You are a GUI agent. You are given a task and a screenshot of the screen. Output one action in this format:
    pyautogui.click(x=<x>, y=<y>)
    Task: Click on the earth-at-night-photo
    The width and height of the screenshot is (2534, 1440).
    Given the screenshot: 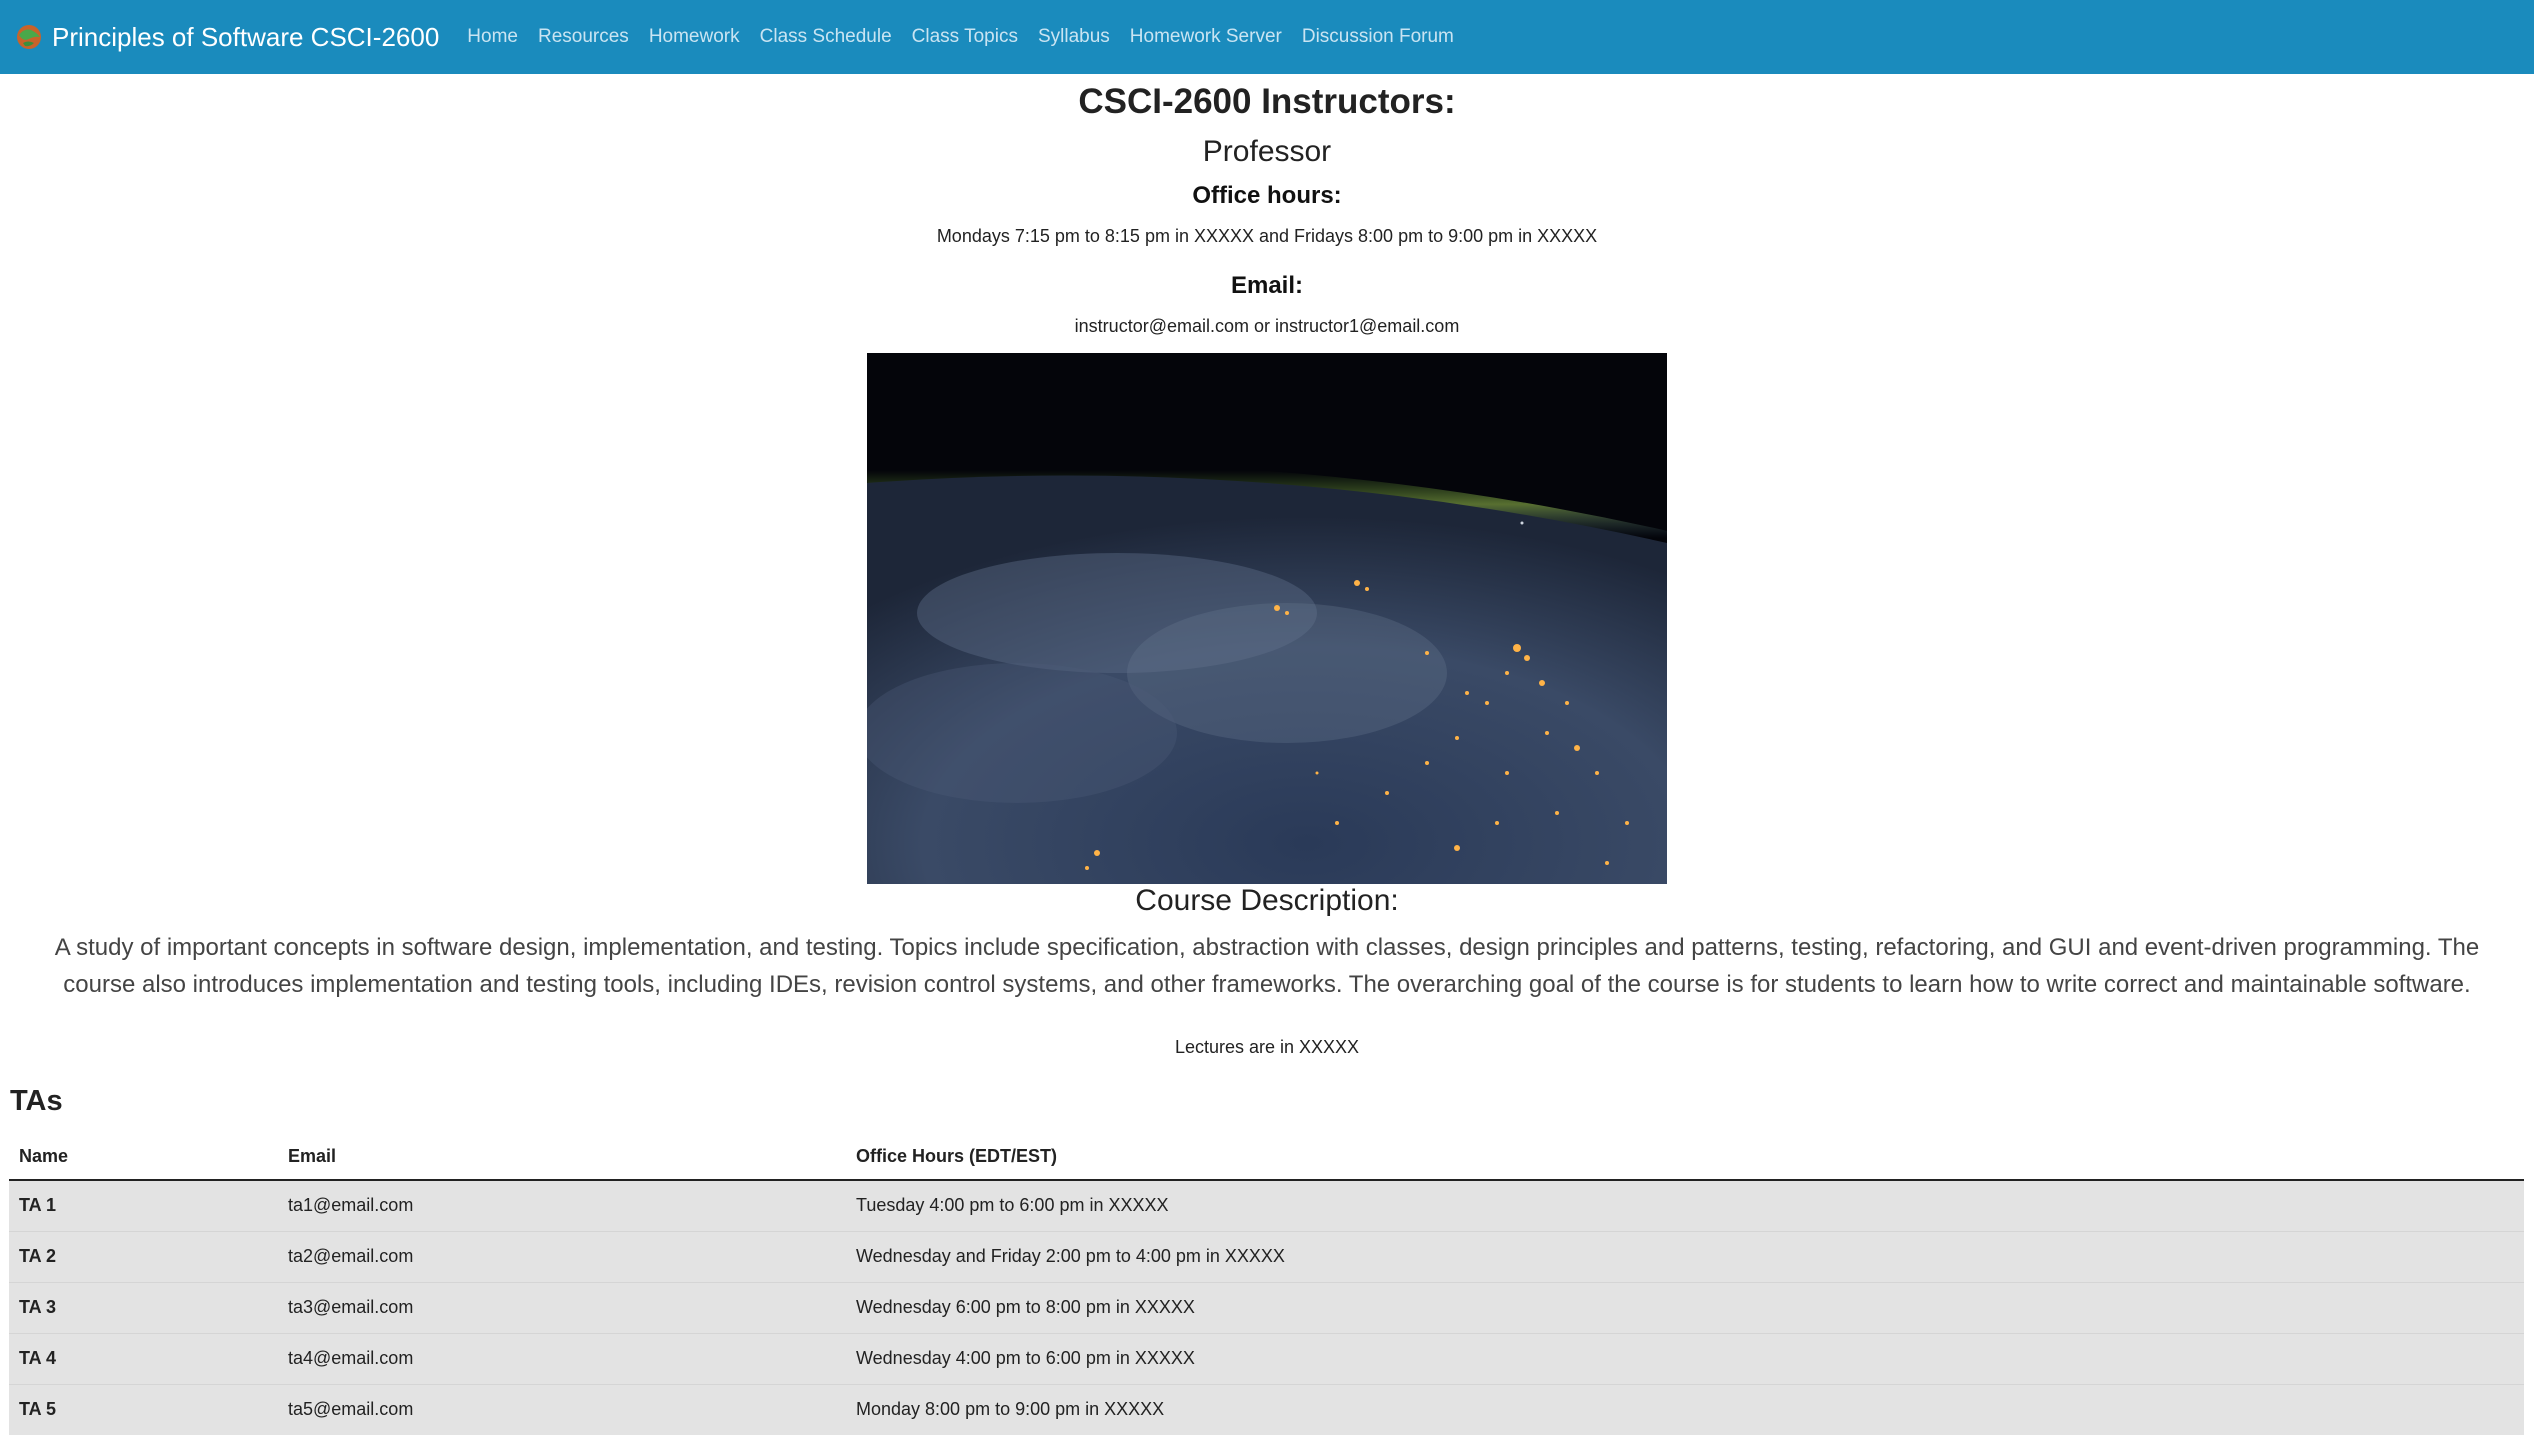 What is the action you would take?
    pyautogui.click(x=1267, y=618)
    